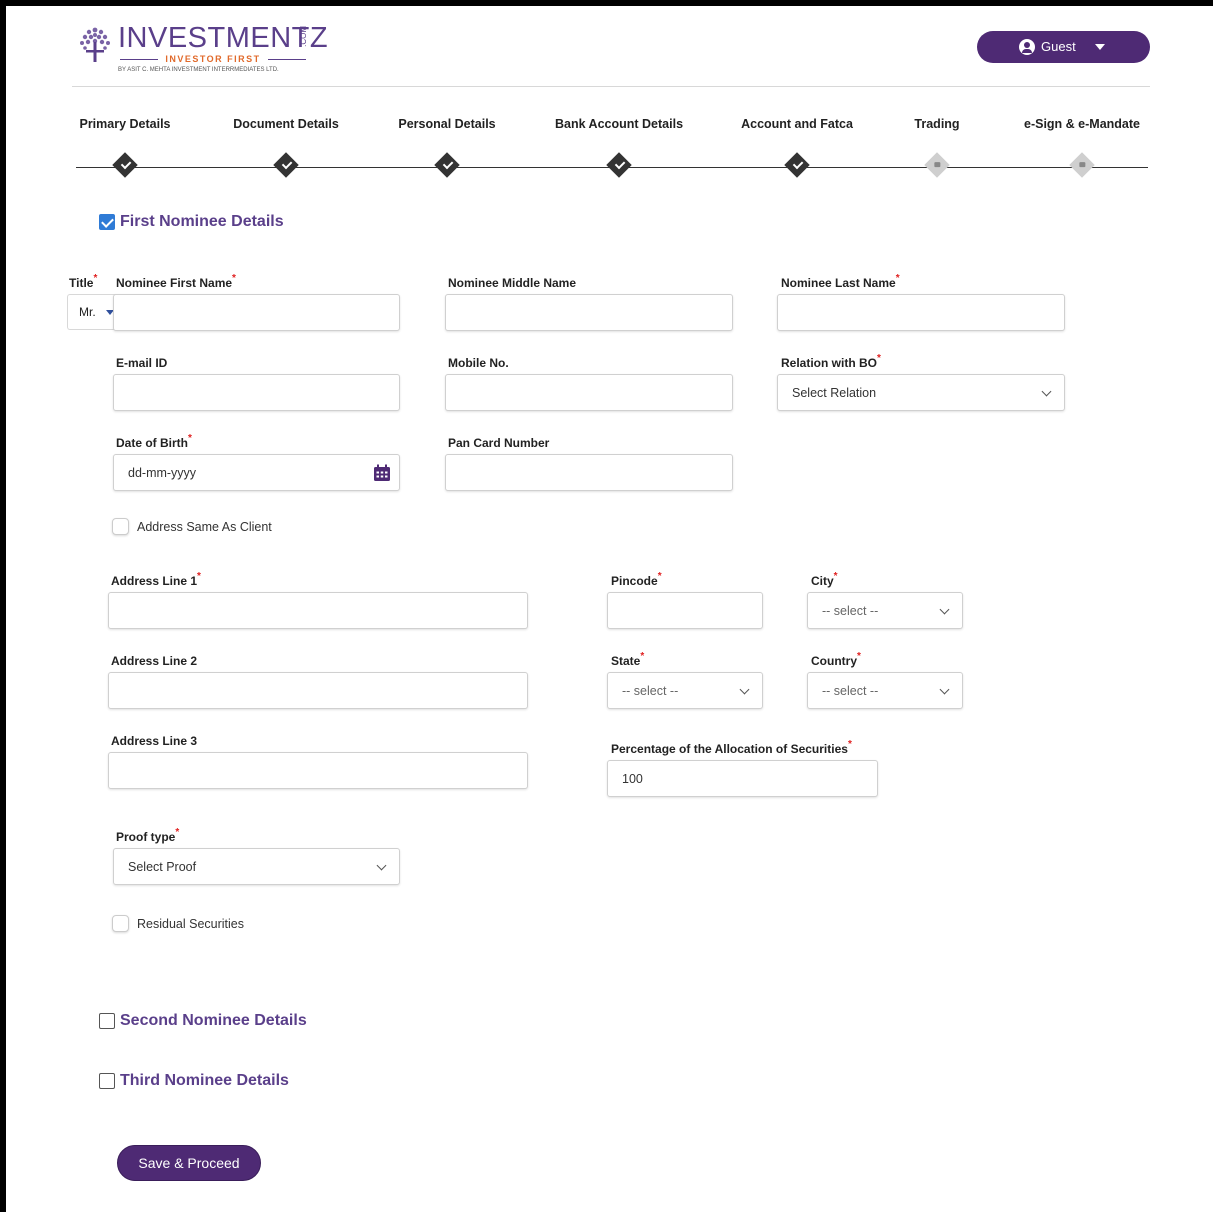  Describe the element at coordinates (1027, 47) in the screenshot. I see `user-circle-icon` at that location.